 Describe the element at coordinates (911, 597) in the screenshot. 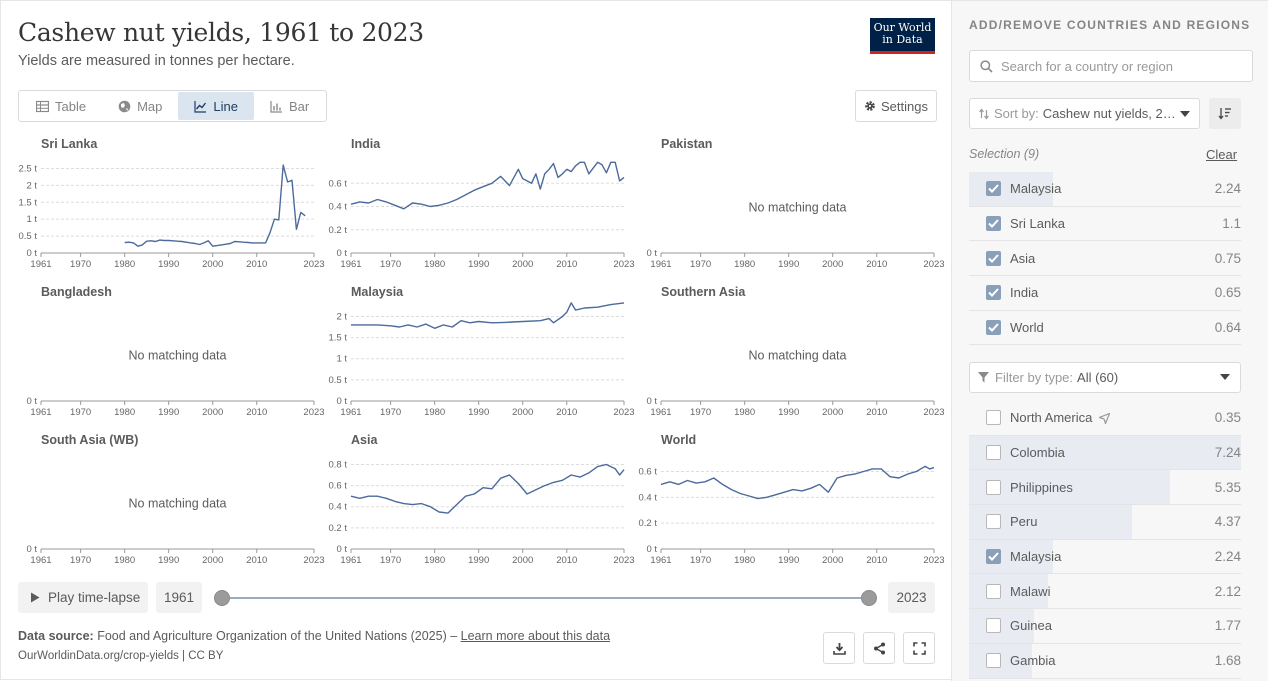

I see `timeline-end-year: 2023` at that location.